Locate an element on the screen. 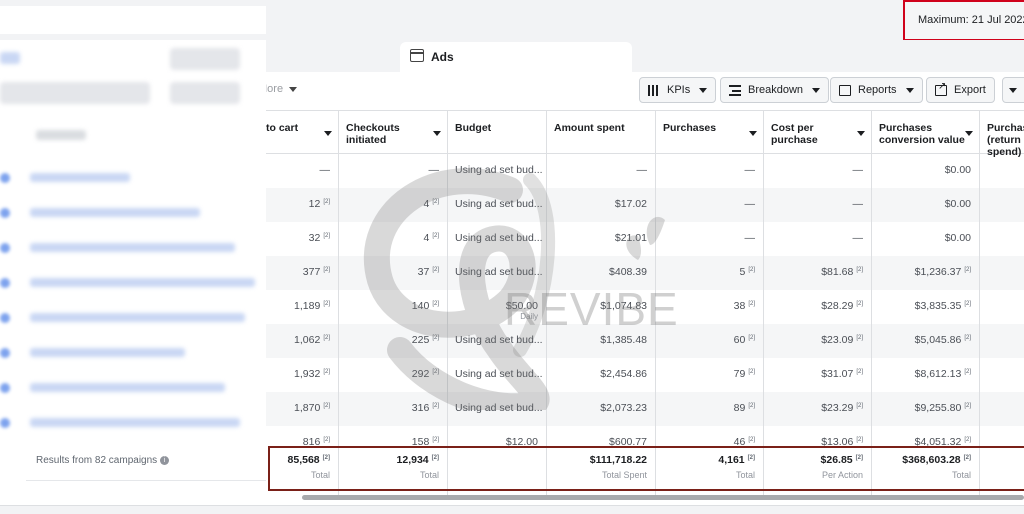 This screenshot has width=1024, height=514. table-row: $2,073.23 is located at coordinates (601, 409).